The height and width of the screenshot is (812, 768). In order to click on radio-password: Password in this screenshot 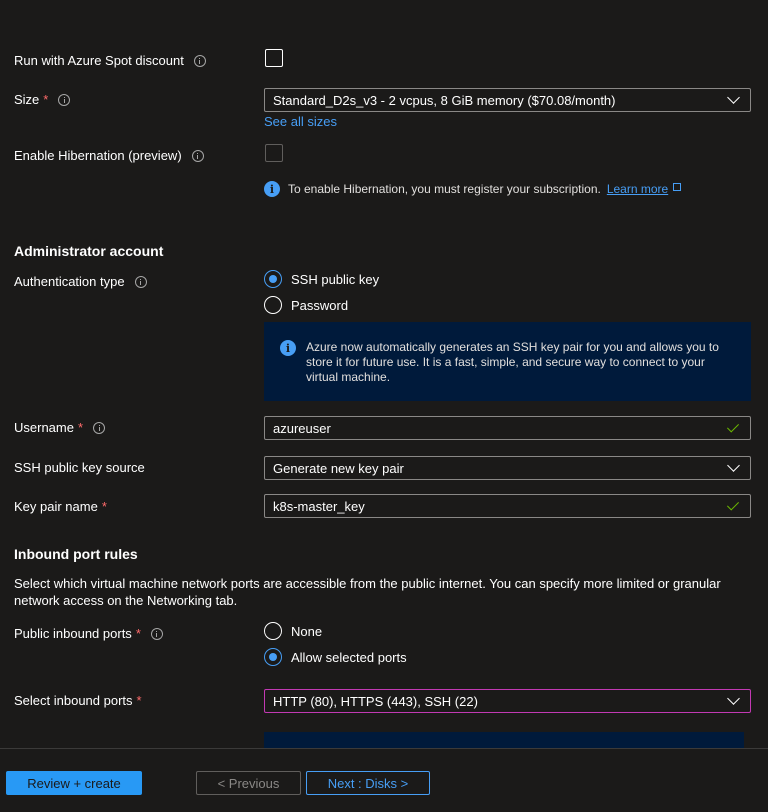, I will do `click(306, 305)`.